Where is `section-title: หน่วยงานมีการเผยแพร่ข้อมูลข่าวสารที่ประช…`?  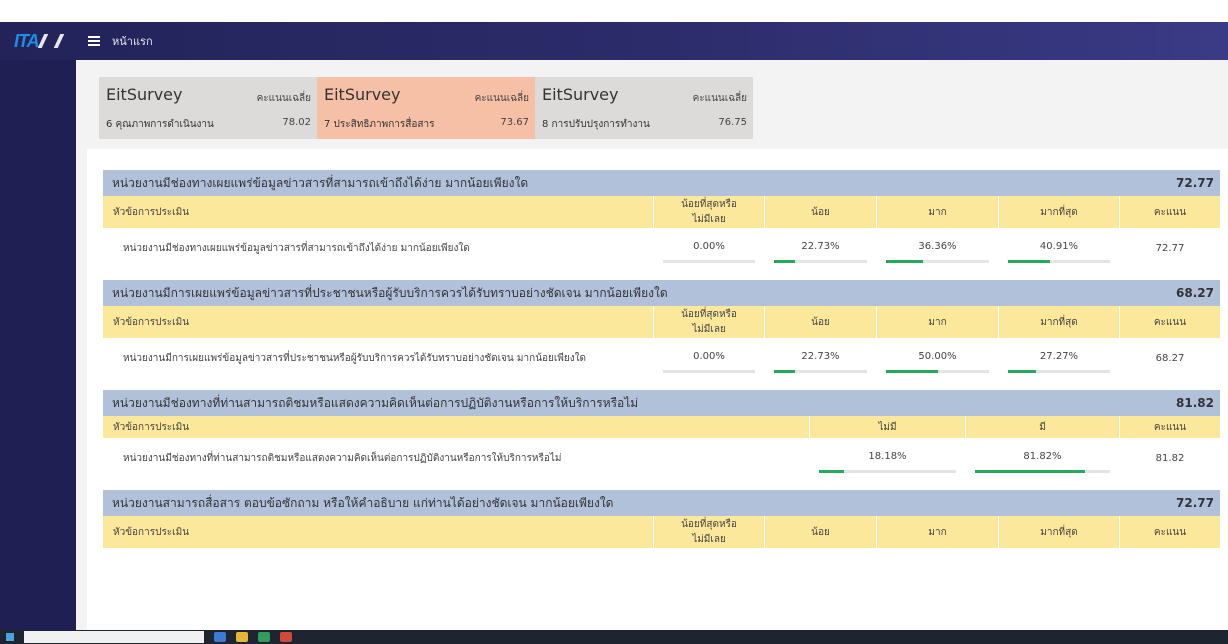 section-title: หน่วยงานมีการเผยแพร่ข้อมูลข่าวสารที่ประช… is located at coordinates (390, 292).